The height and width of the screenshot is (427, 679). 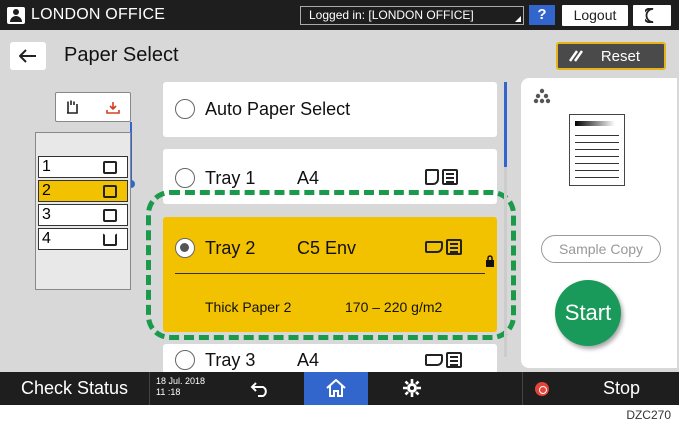 I want to click on scrollbar-thumb, so click(x=505, y=124).